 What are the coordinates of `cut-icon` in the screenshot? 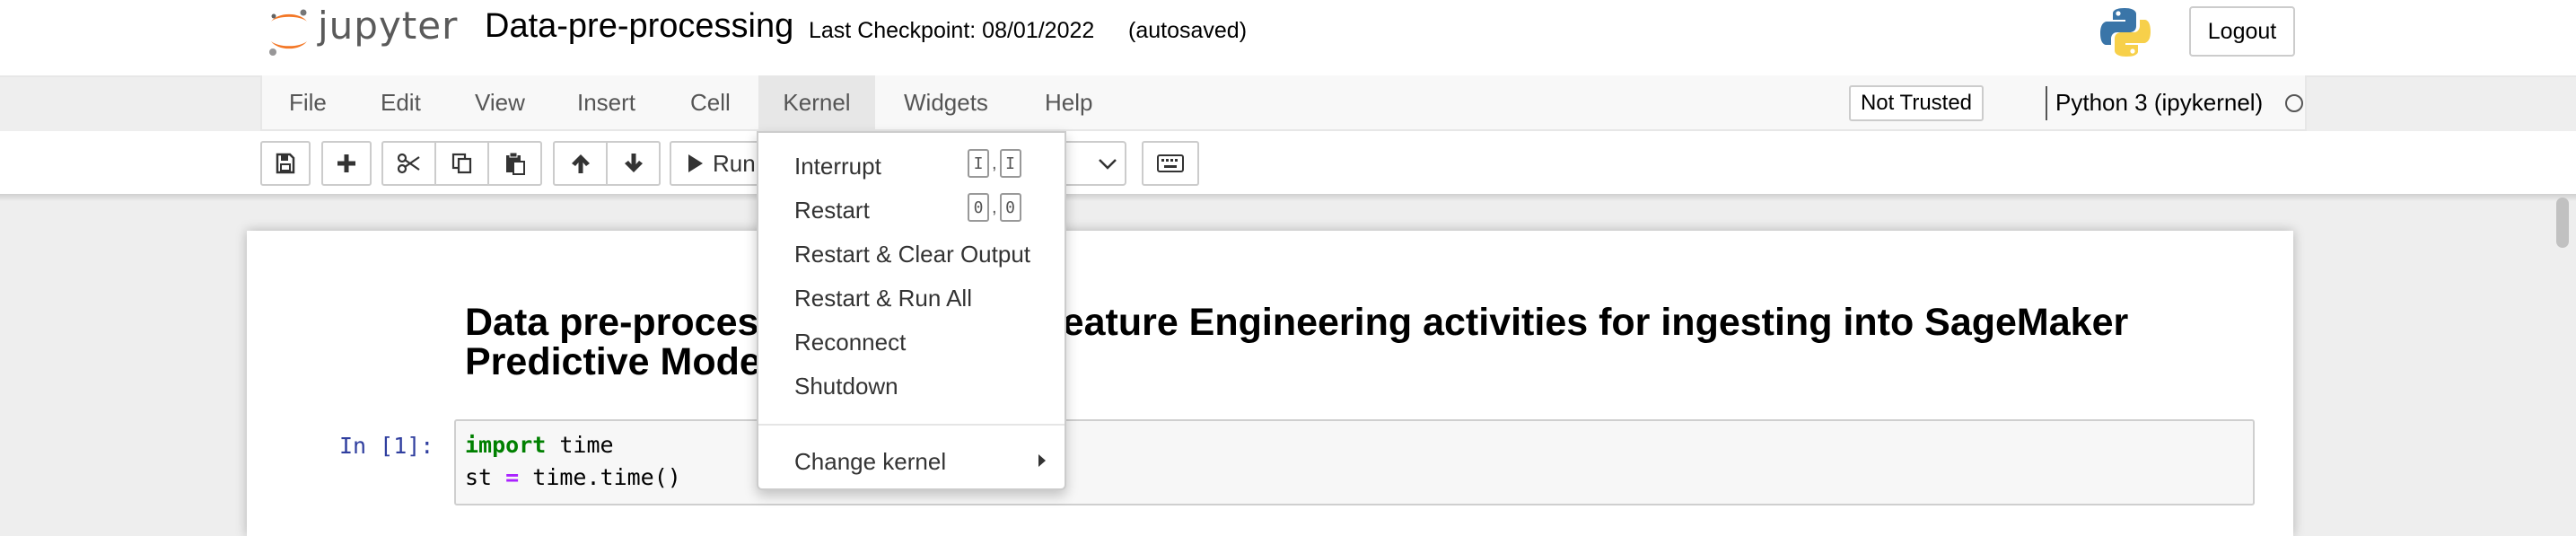 It's located at (408, 163).